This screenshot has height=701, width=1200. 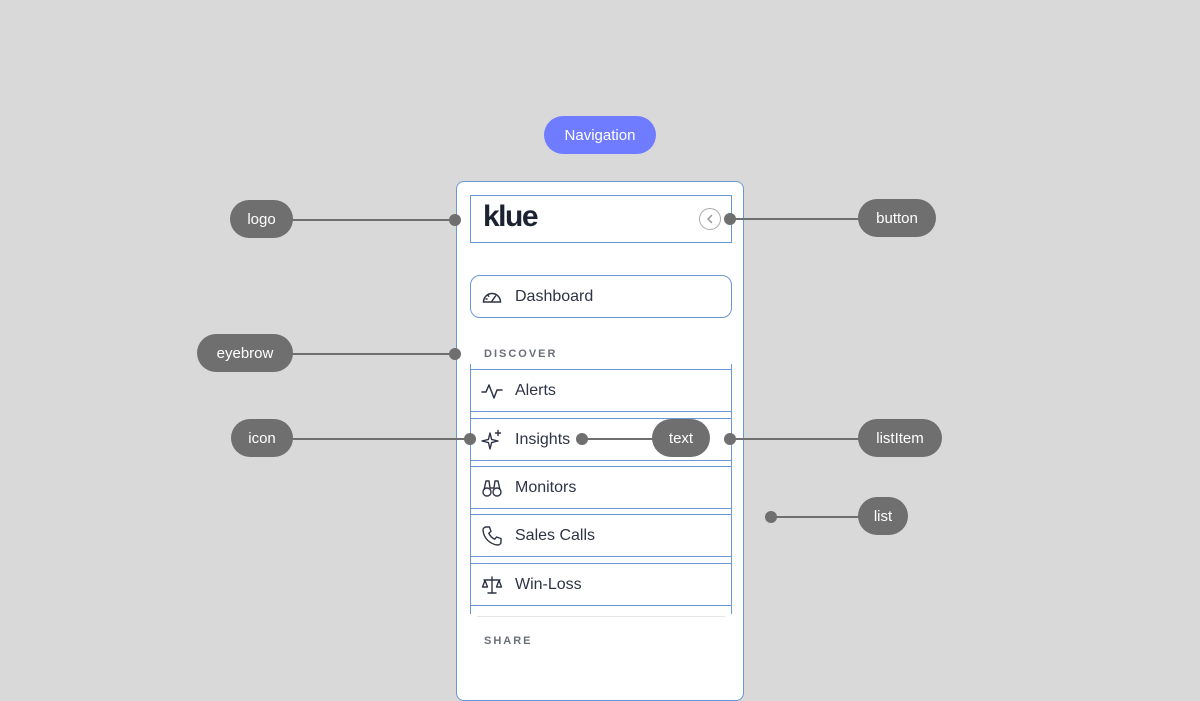 I want to click on scale-icon, so click(x=492, y=585).